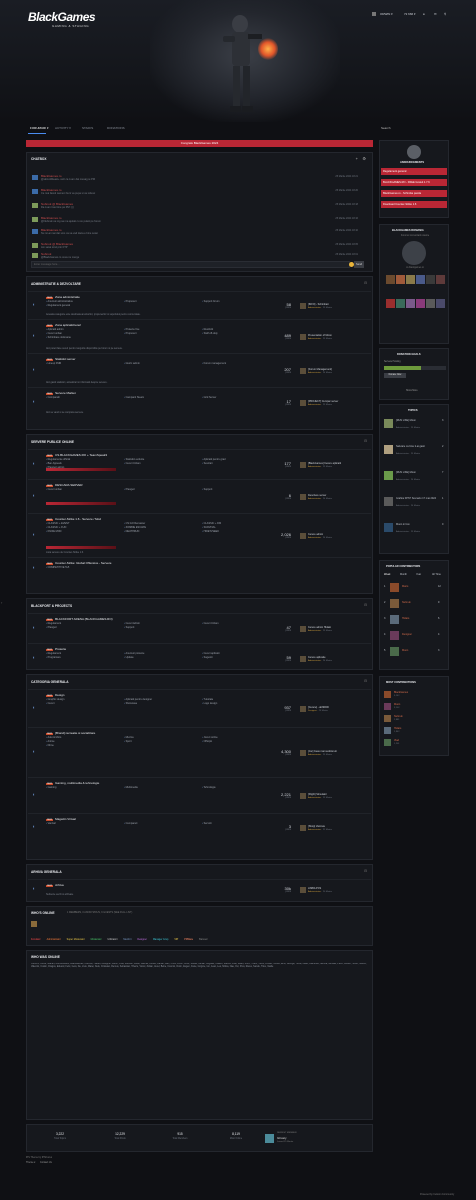 The height and width of the screenshot is (1200, 476). I want to click on subforum-name: CS:GO Remaster, so click(136, 523).